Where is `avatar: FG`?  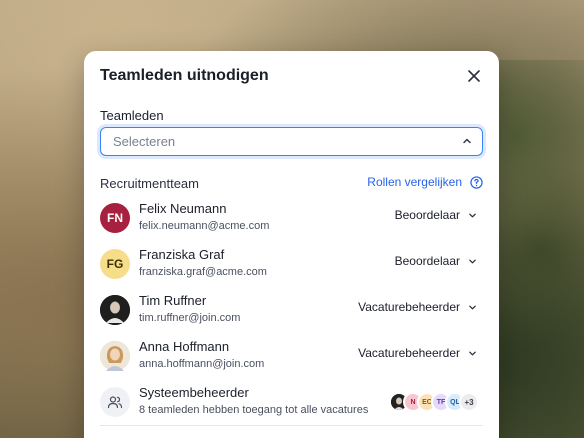
avatar: FG is located at coordinates (115, 264).